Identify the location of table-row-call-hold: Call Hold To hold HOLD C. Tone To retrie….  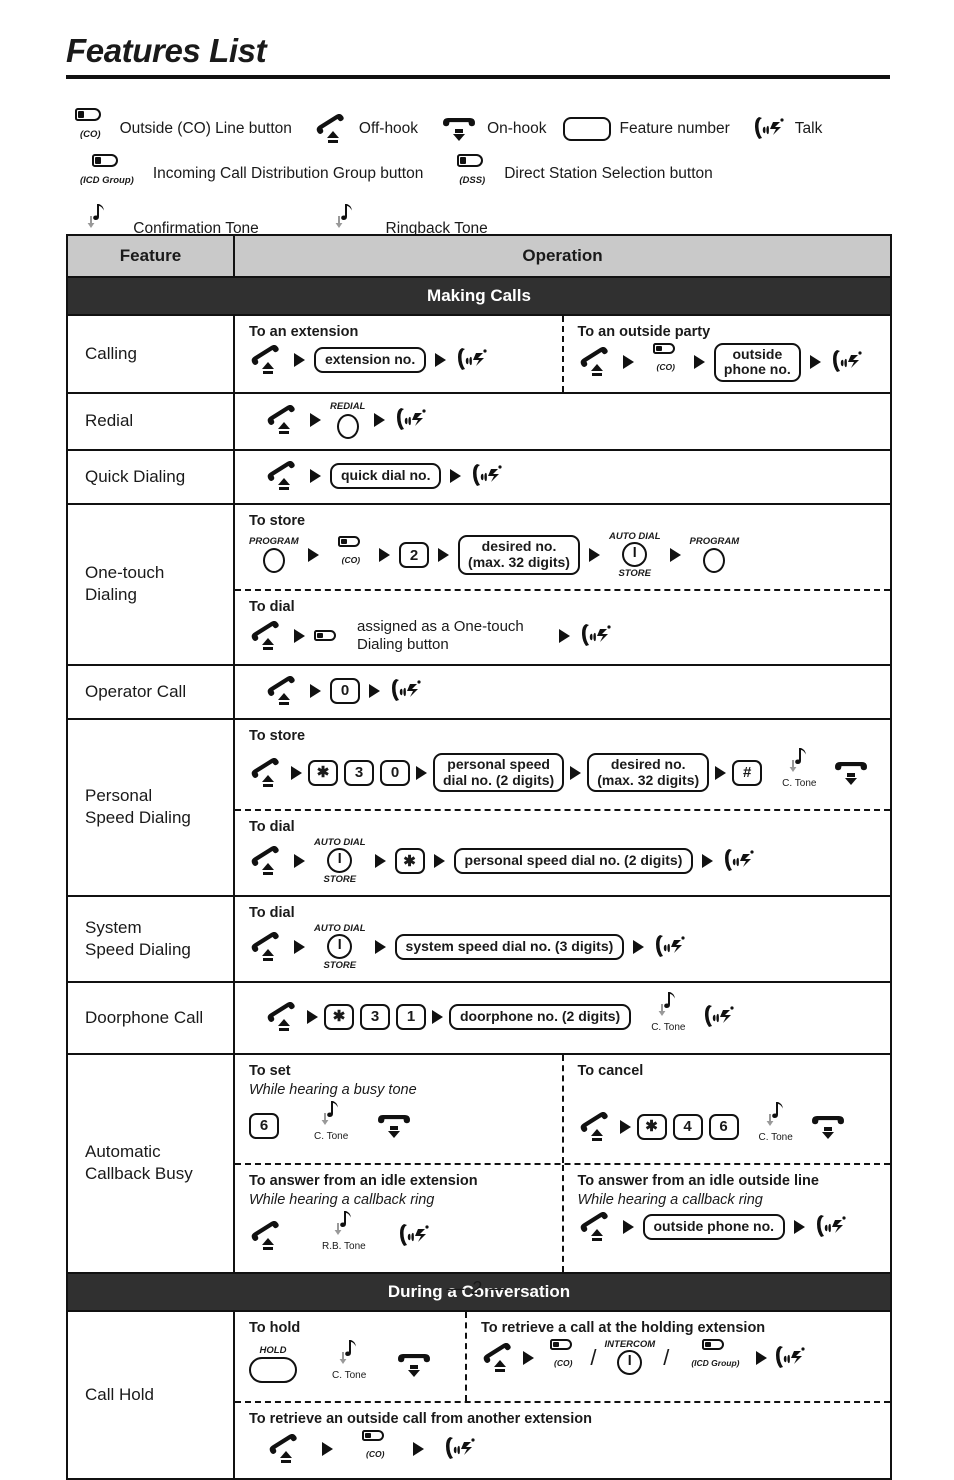
(479, 1395).